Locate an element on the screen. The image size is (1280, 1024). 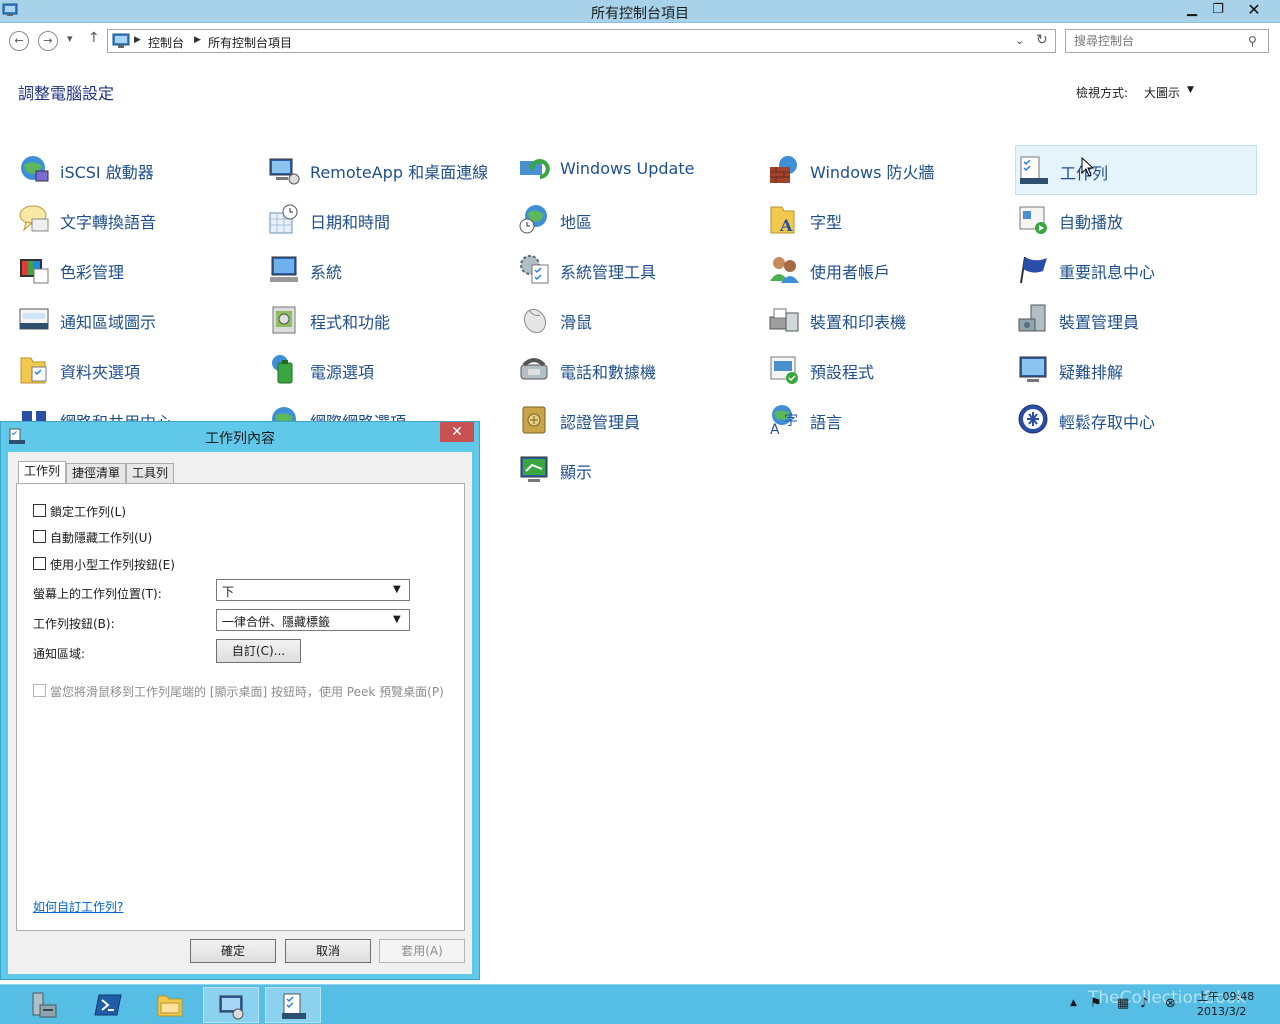
address-bar: ▶ 控制台 ▶ 所有控制台項目 ⌄ ↻ is located at coordinates (581, 41).